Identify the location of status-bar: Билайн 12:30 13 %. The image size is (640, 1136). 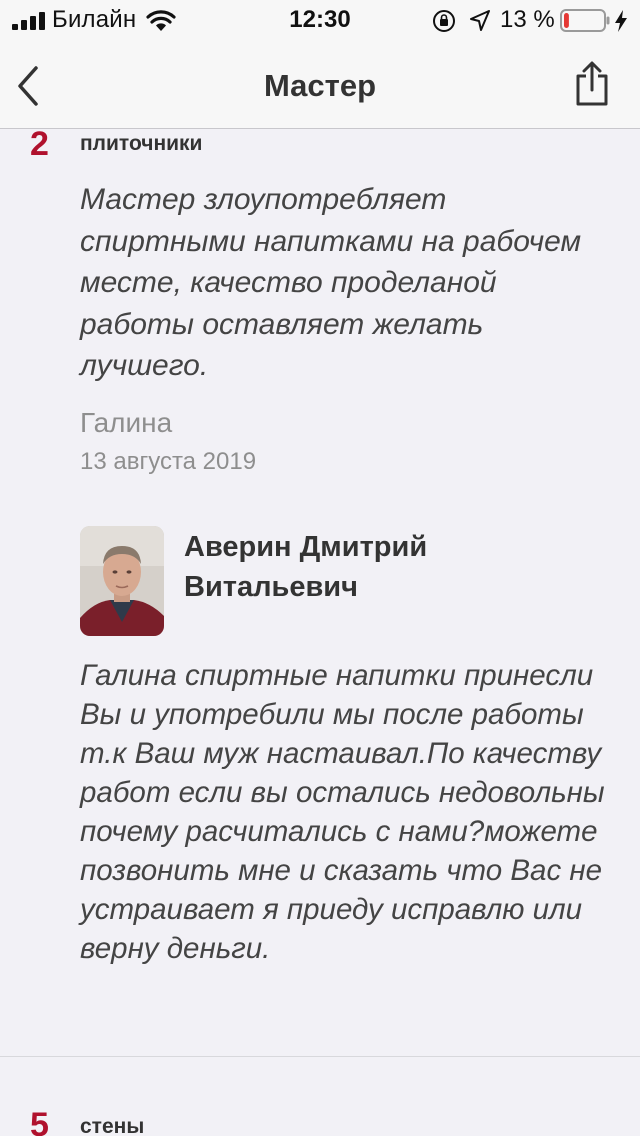
(320, 20).